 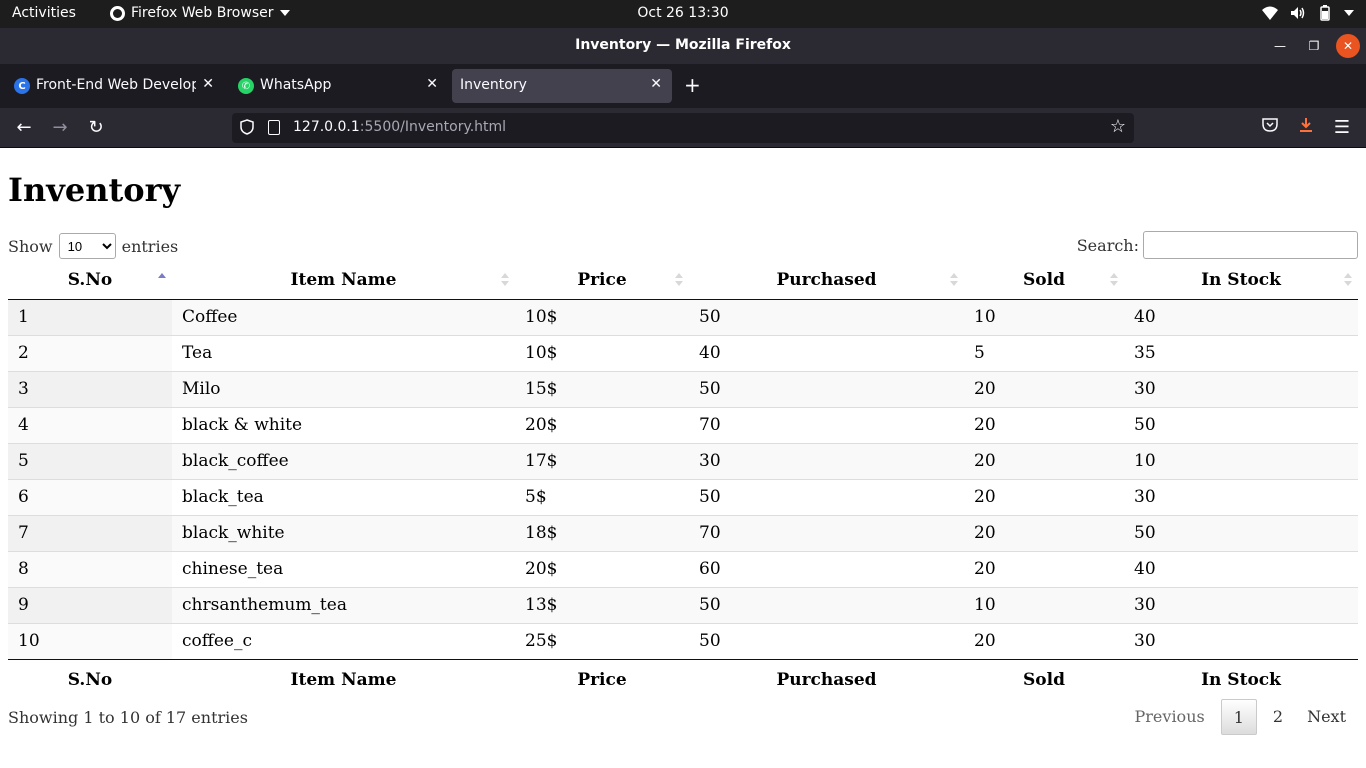 I want to click on table-row: 4 black & white 20$ 70 20 50, so click(x=683, y=424).